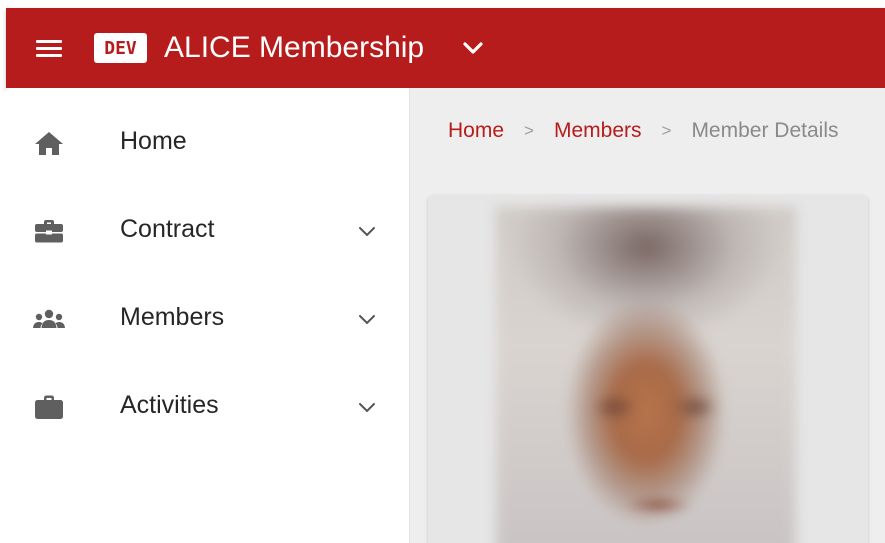 This screenshot has height=543, width=885. I want to click on contract-icon, so click(49, 231).